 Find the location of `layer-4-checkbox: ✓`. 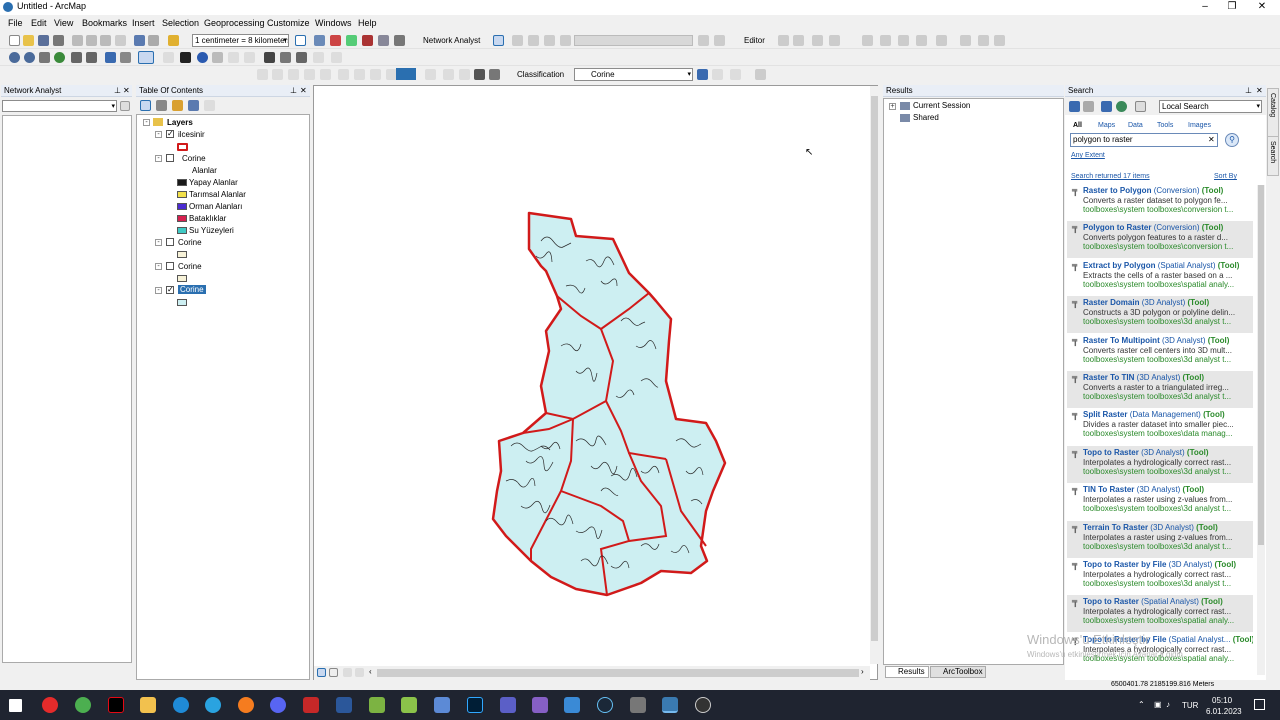

layer-4-checkbox: ✓ is located at coordinates (170, 290).